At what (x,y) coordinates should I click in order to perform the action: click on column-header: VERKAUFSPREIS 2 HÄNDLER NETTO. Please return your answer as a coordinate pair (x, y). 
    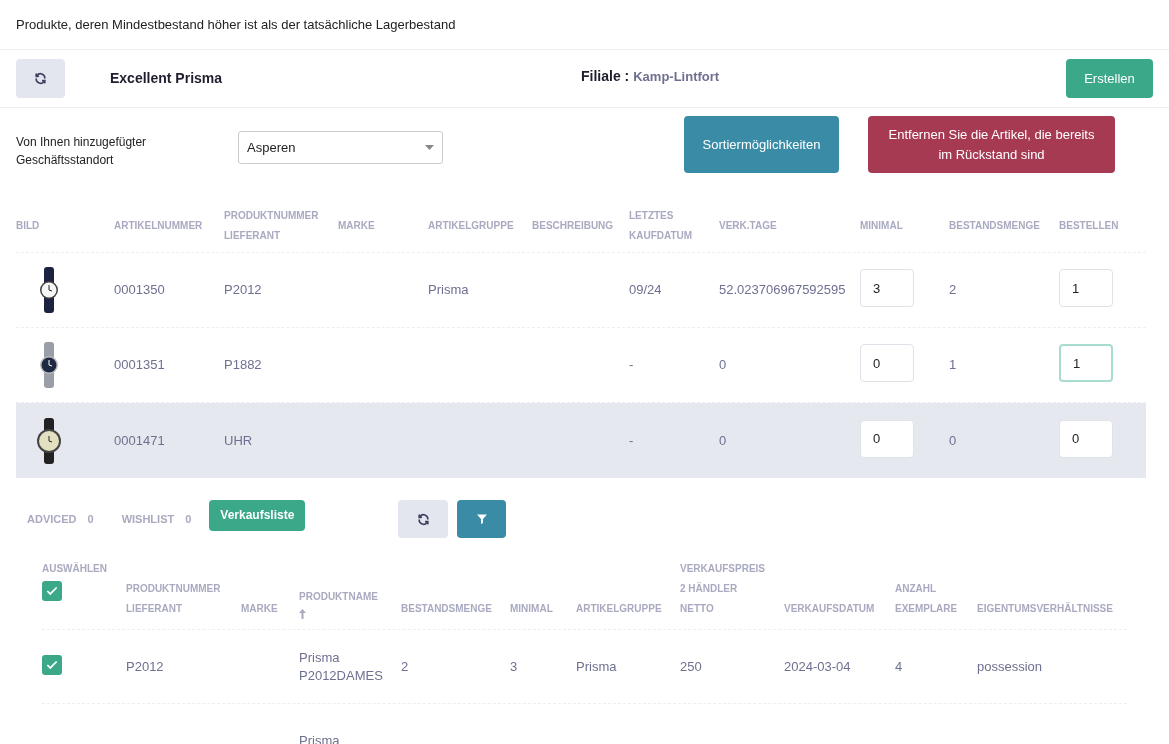
    Looking at the image, I should click on (723, 589).